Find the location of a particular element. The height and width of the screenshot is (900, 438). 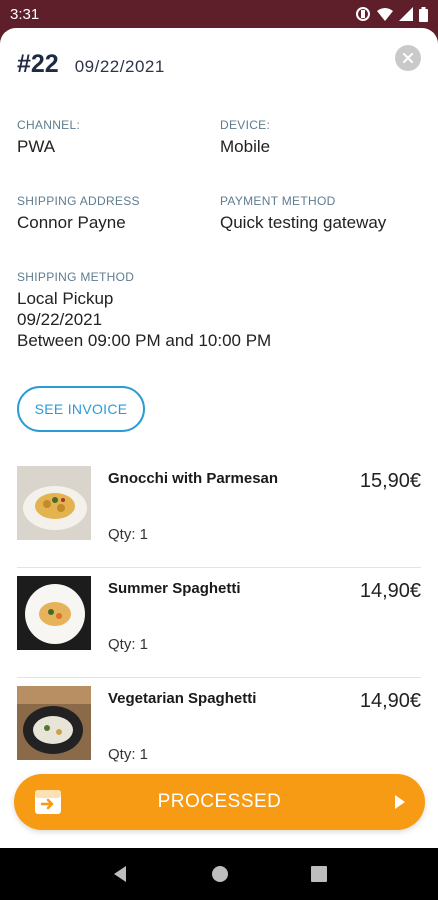

channel-field: CHANNEL: PWA is located at coordinates (48, 137).